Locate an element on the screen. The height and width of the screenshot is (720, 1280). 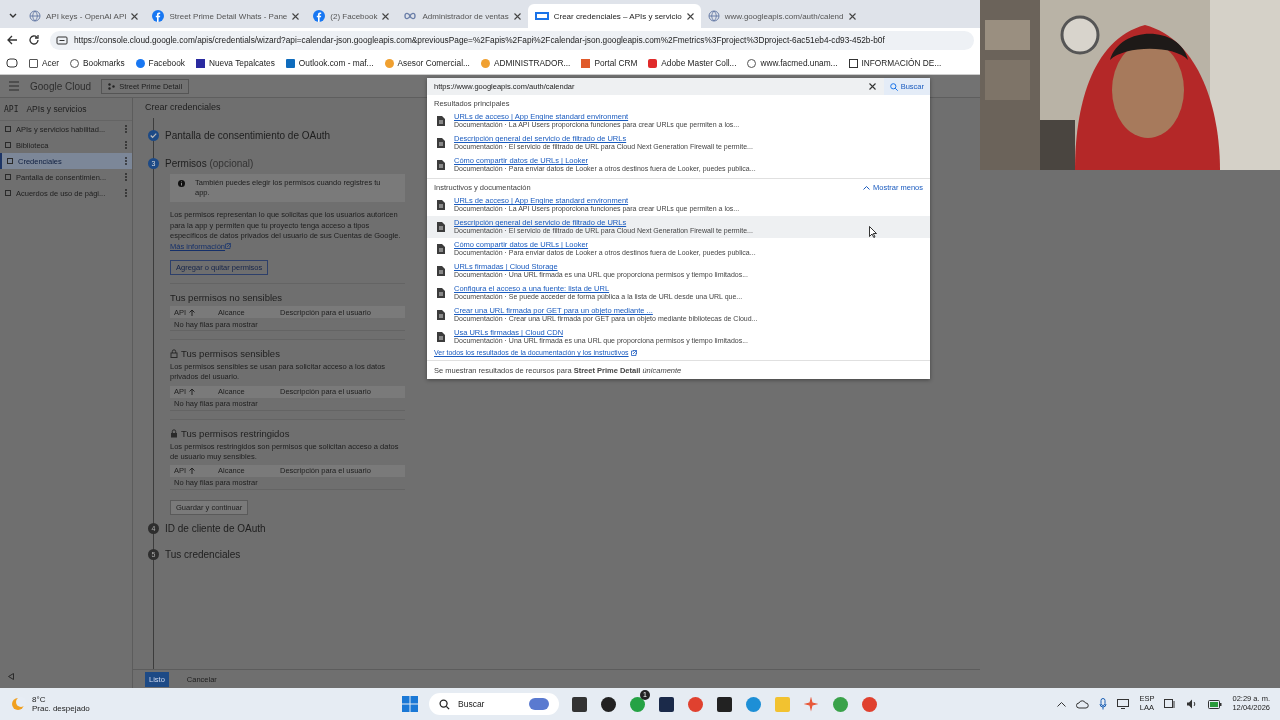
battery-icon is located at coordinates (1215, 704).